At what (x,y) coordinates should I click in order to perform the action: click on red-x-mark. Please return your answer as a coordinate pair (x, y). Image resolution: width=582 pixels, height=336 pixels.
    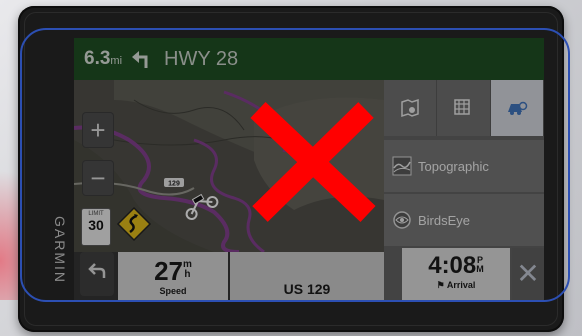
    Looking at the image, I should click on (313, 162).